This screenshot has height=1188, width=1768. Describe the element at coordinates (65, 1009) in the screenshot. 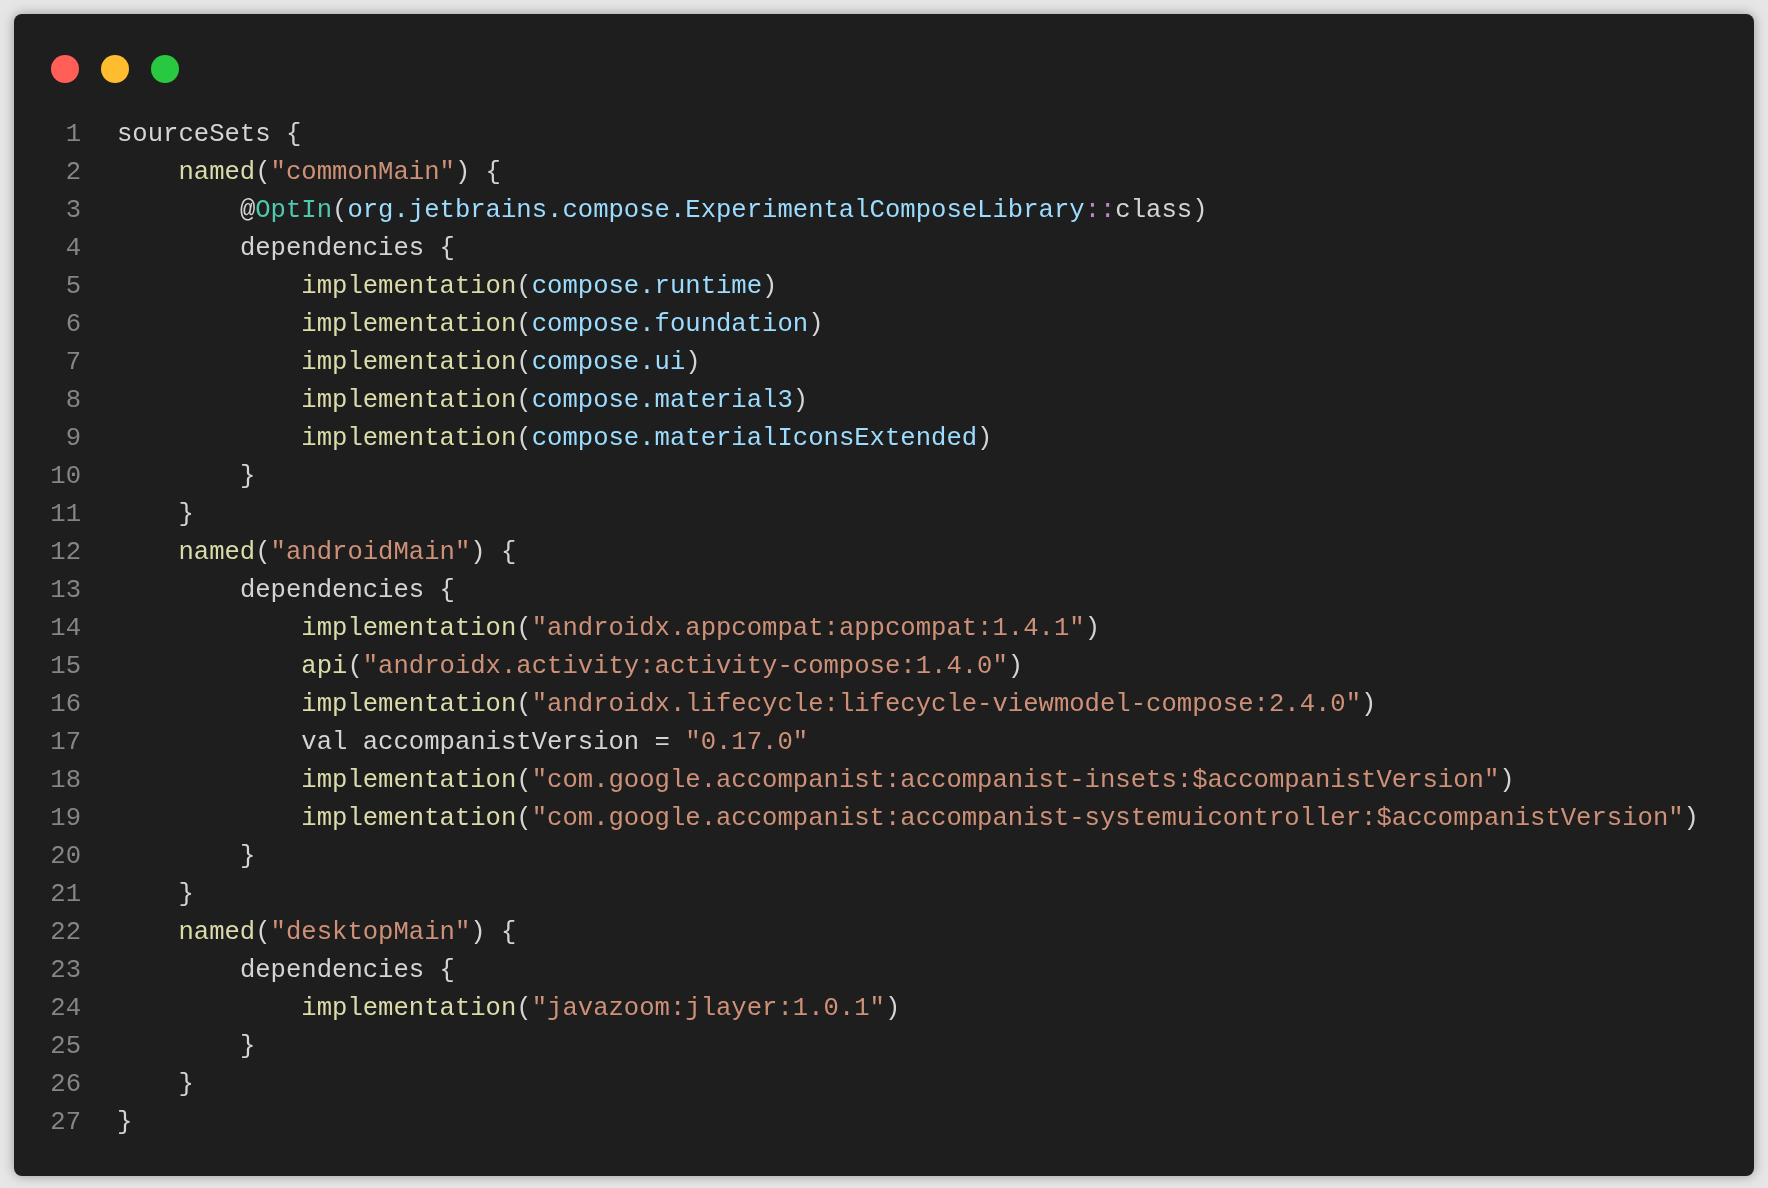

I see `line-number: 24` at that location.